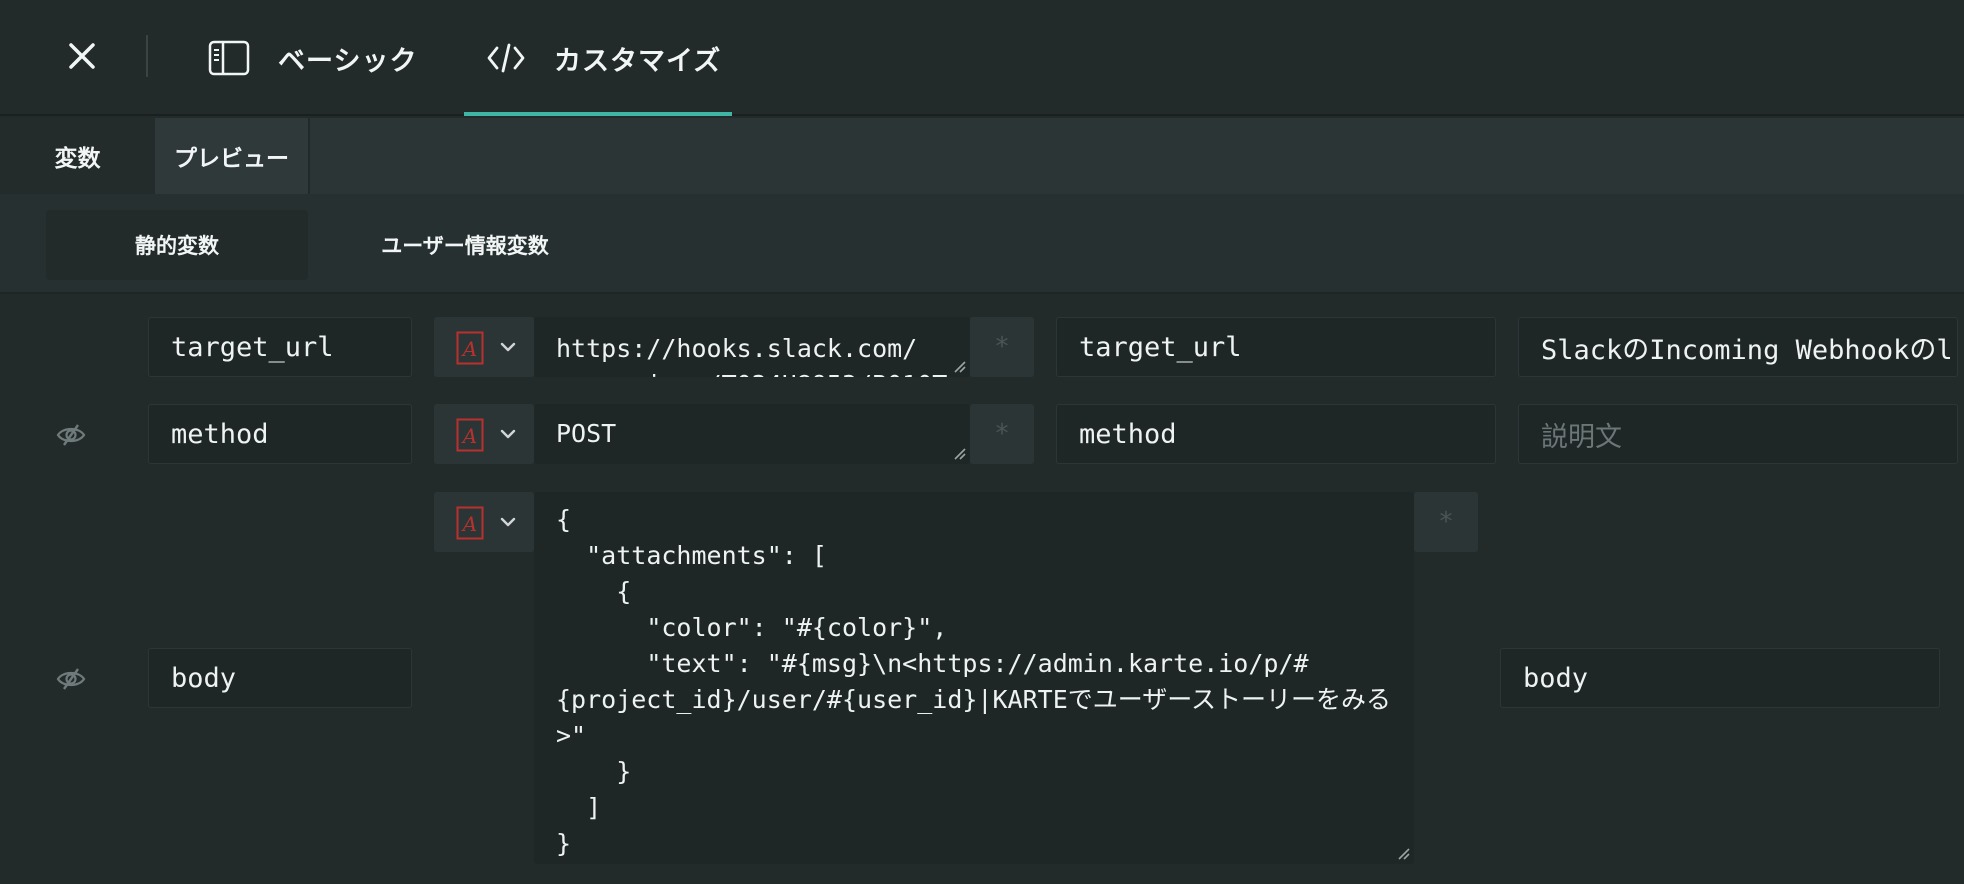 The image size is (1964, 884). Describe the element at coordinates (280, 434) in the screenshot. I see `variable-name-input: method` at that location.